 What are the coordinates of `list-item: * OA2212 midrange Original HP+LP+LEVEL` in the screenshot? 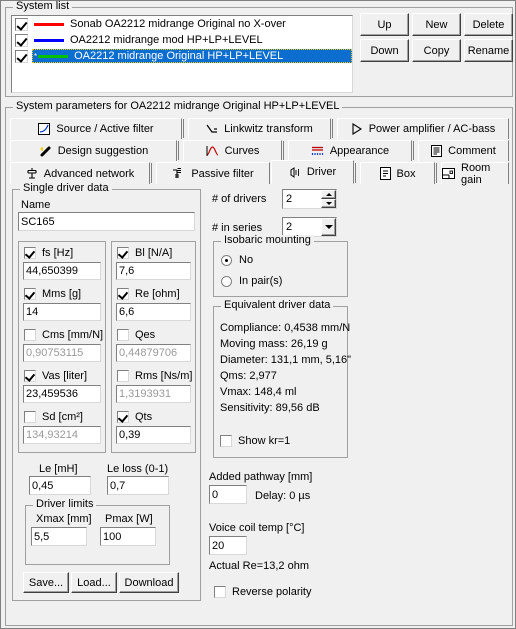 It's located at (182, 56).